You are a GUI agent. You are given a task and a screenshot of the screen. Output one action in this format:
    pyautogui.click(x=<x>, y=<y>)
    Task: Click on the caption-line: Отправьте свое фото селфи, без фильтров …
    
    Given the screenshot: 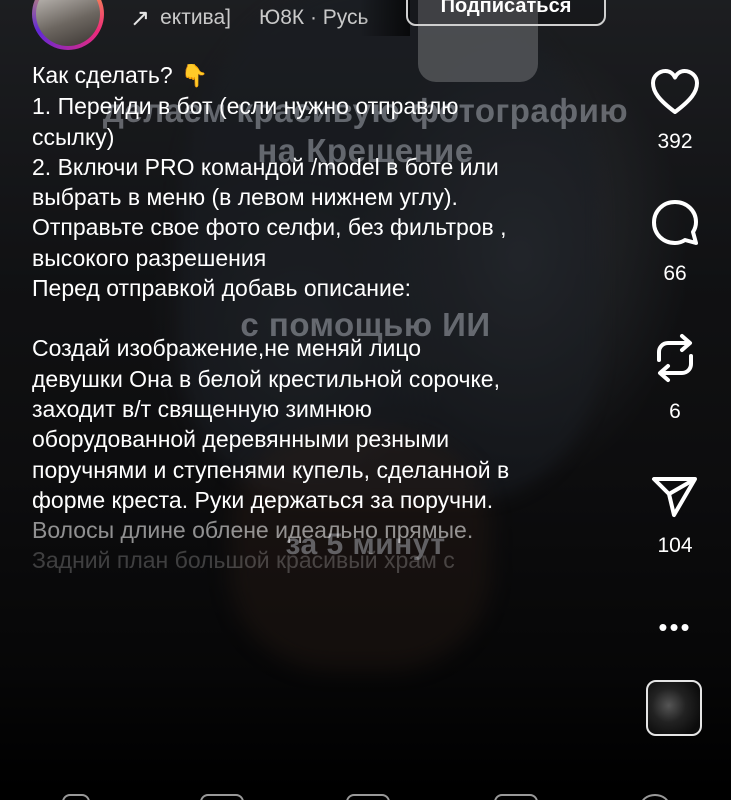 What is the action you would take?
    pyautogui.click(x=269, y=227)
    